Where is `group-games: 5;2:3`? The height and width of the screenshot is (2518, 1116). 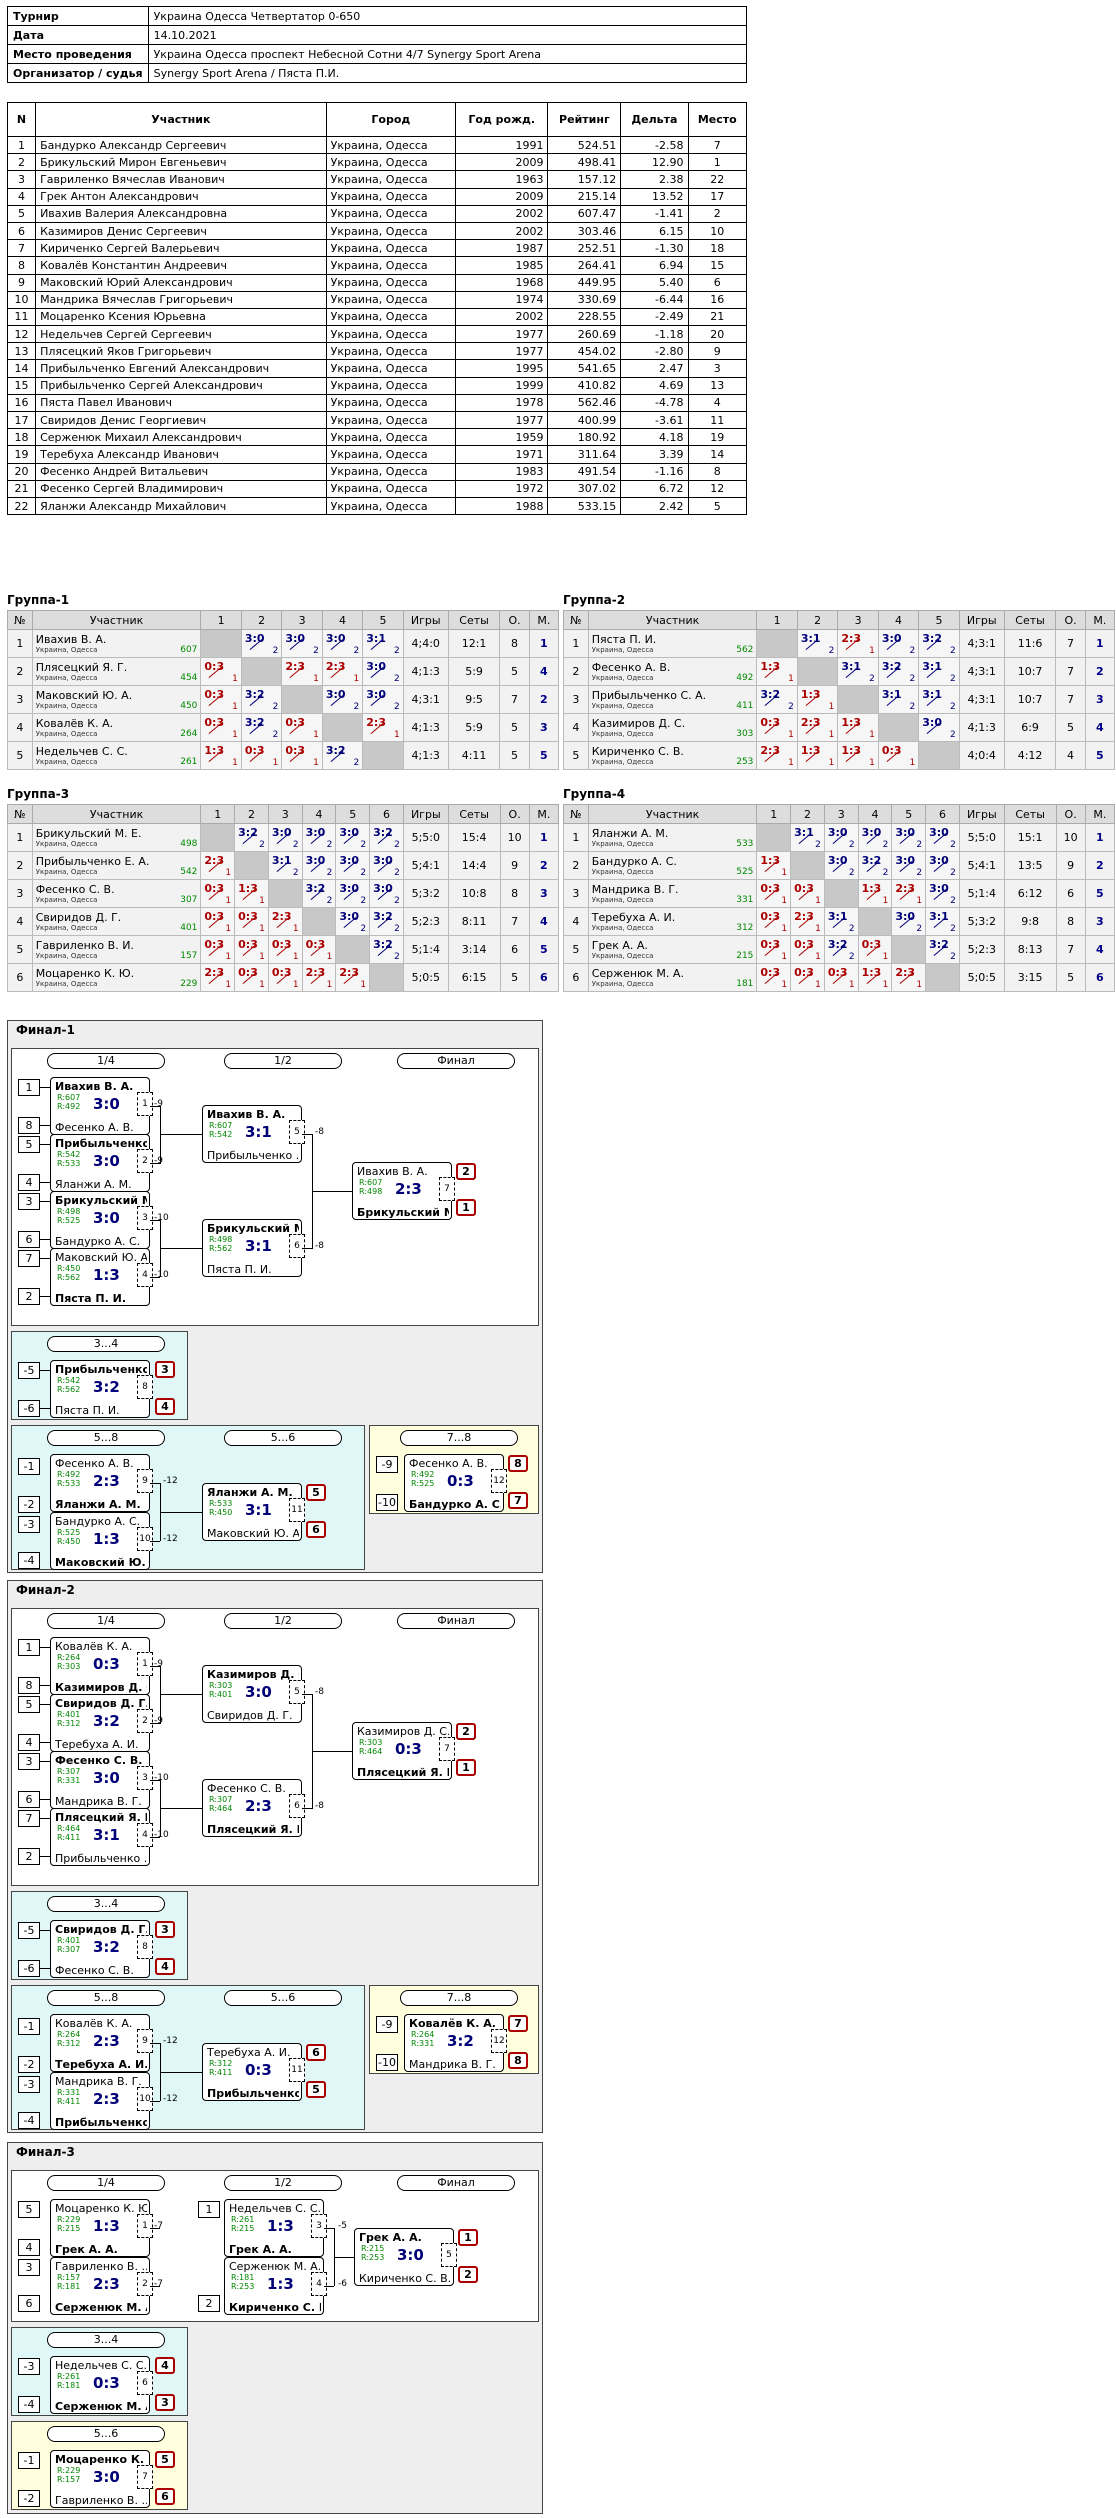 group-games: 5;2:3 is located at coordinates (425, 921).